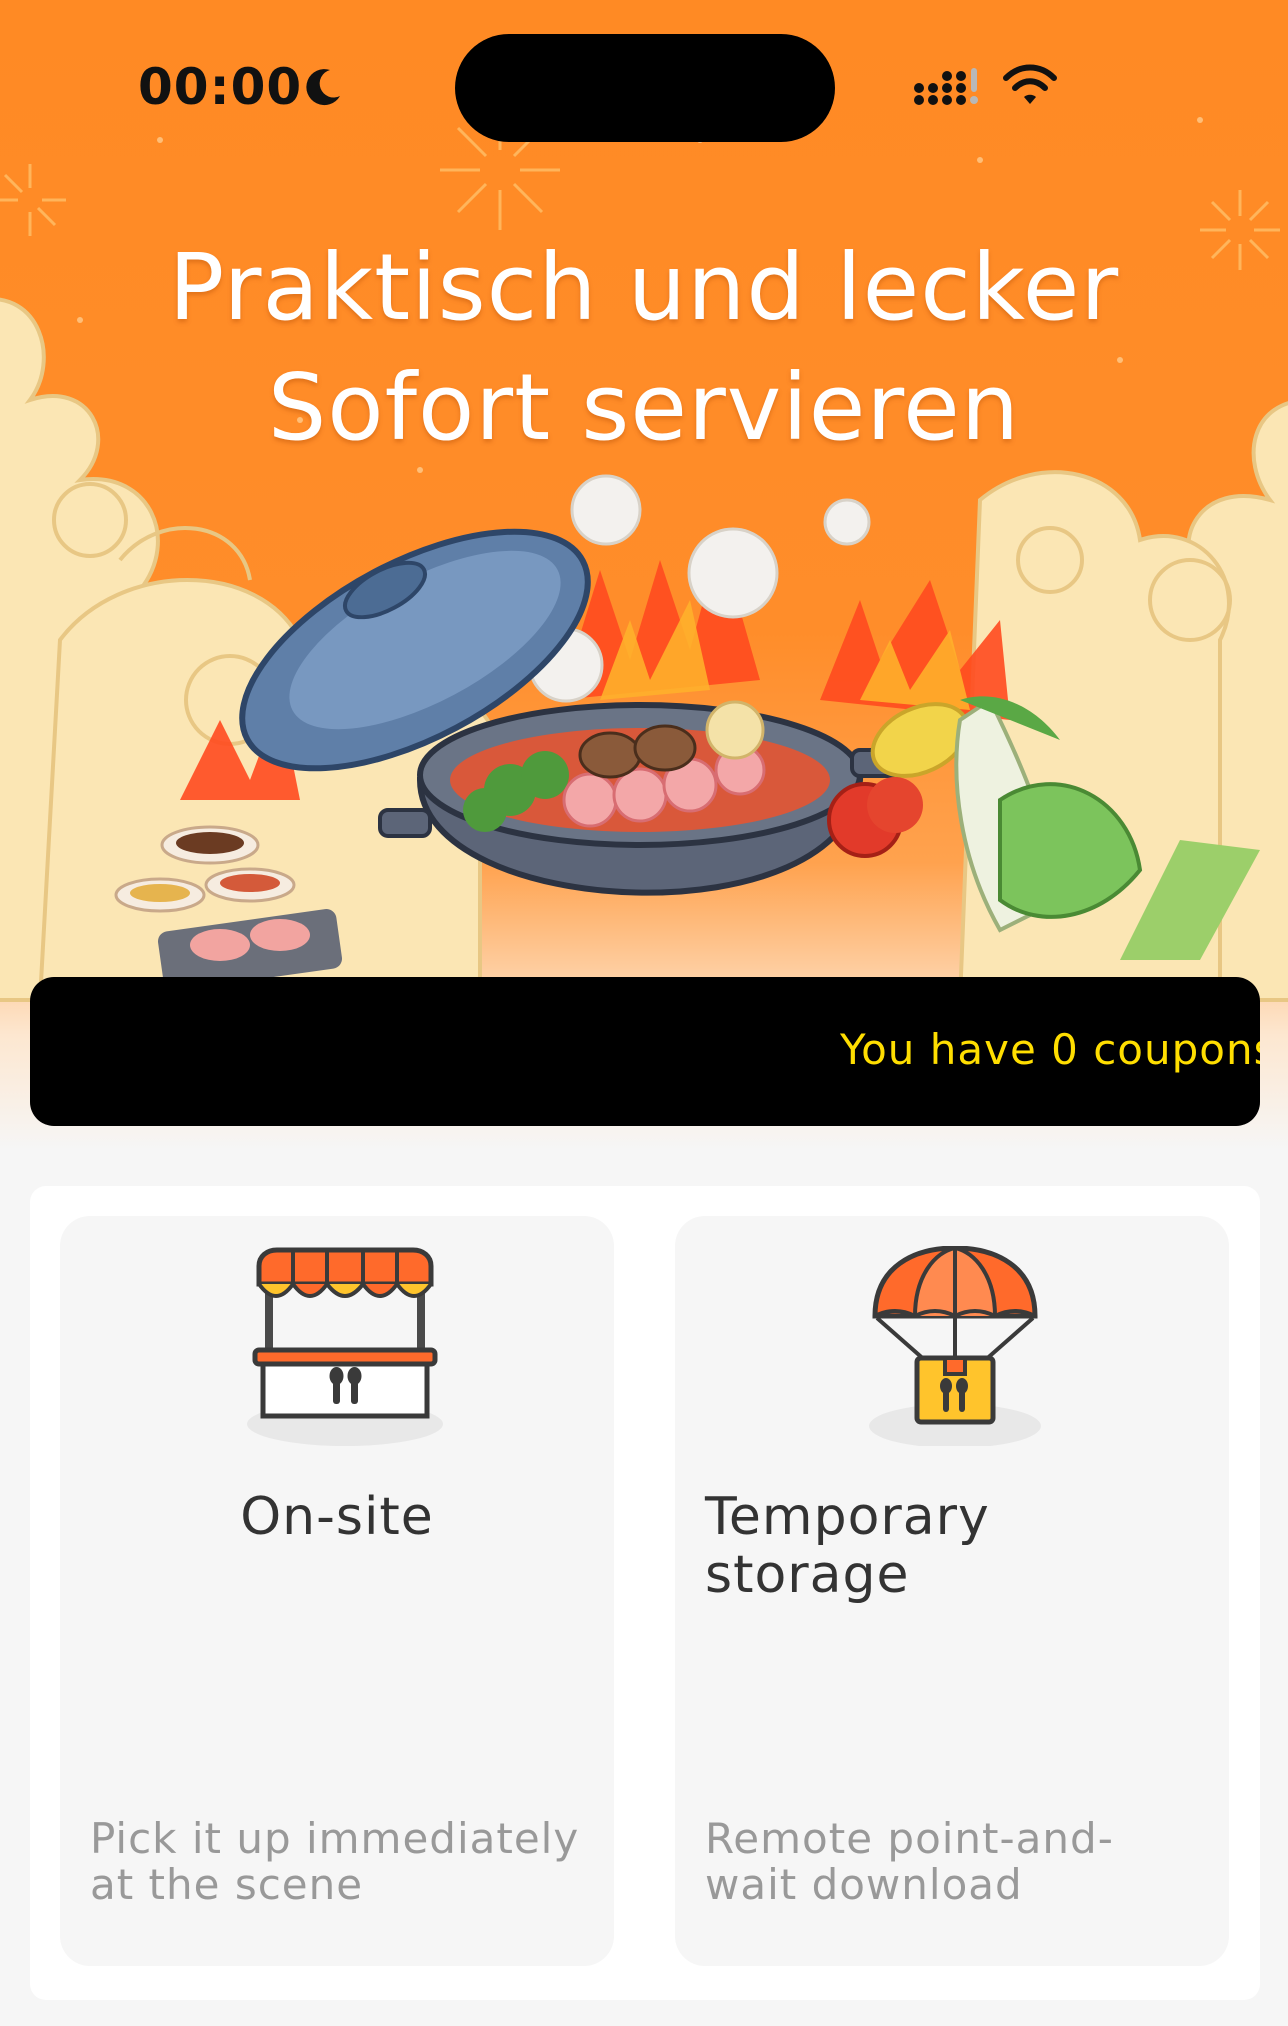 This screenshot has width=1288, height=2026. What do you see at coordinates (955, 1346) in the screenshot?
I see `parachute-package-icon` at bounding box center [955, 1346].